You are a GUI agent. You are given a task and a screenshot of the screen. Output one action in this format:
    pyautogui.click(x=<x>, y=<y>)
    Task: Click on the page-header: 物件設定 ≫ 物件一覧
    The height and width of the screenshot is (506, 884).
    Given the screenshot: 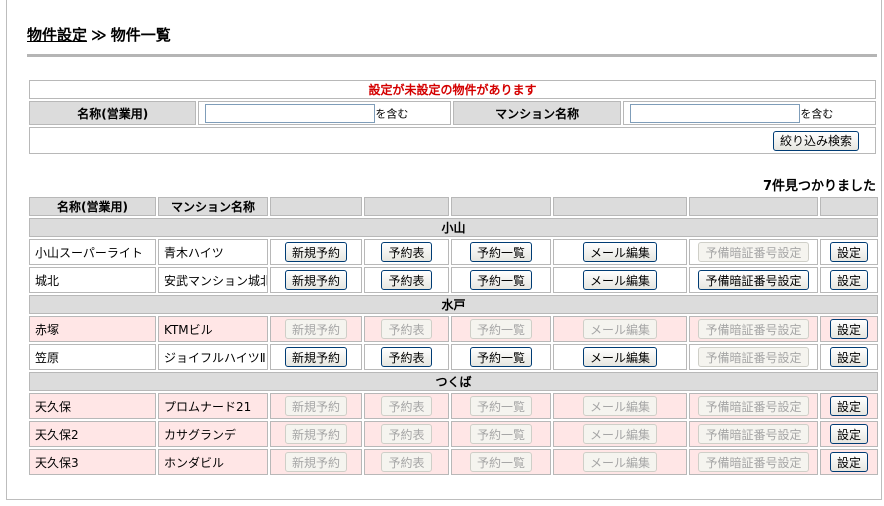 What is the action you would take?
    pyautogui.click(x=452, y=40)
    